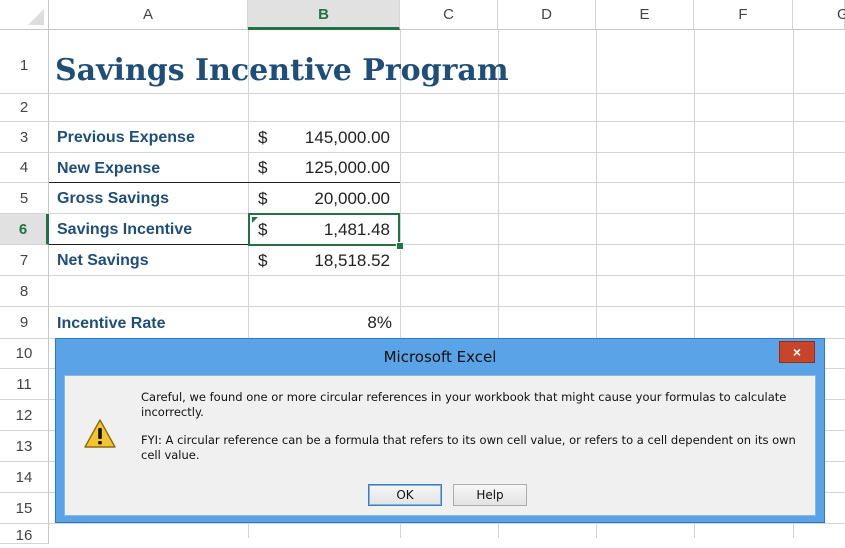 This screenshot has width=845, height=548. I want to click on amount-value: 18,518.52, so click(352, 260).